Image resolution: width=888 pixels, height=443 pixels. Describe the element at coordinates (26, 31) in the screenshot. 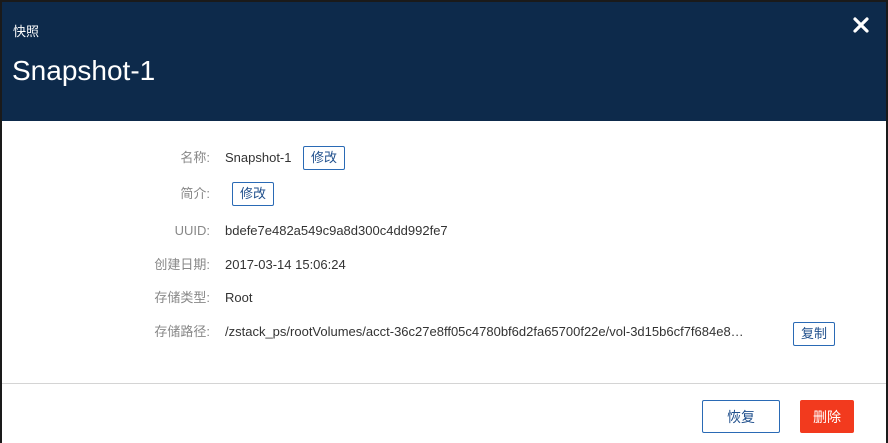

I see `dialog-subtitle: 快照` at that location.